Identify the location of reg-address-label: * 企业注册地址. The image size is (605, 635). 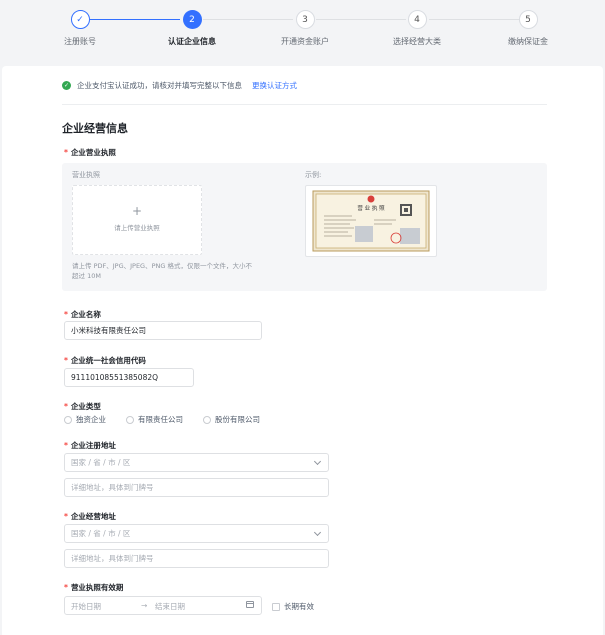
(90, 445).